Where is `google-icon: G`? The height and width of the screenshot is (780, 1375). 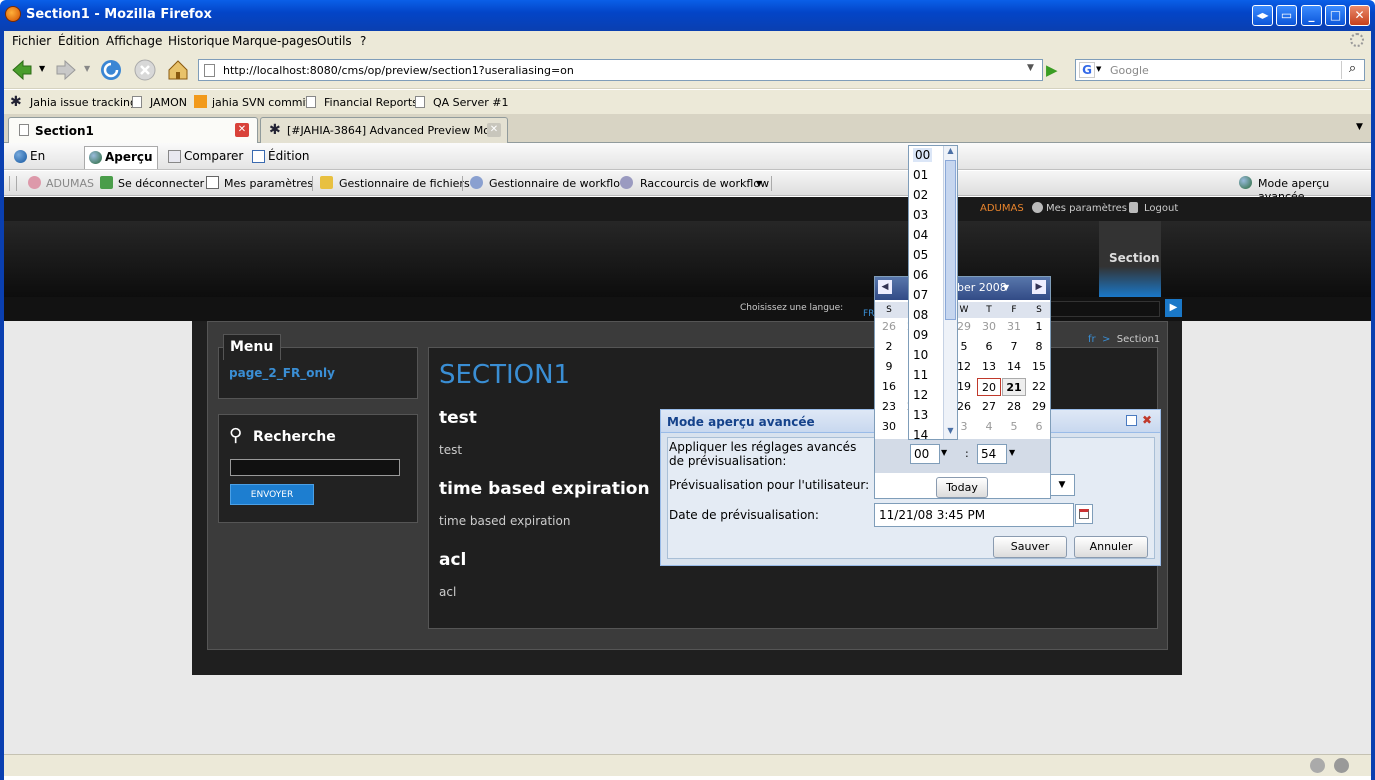
google-icon: G is located at coordinates (1087, 70).